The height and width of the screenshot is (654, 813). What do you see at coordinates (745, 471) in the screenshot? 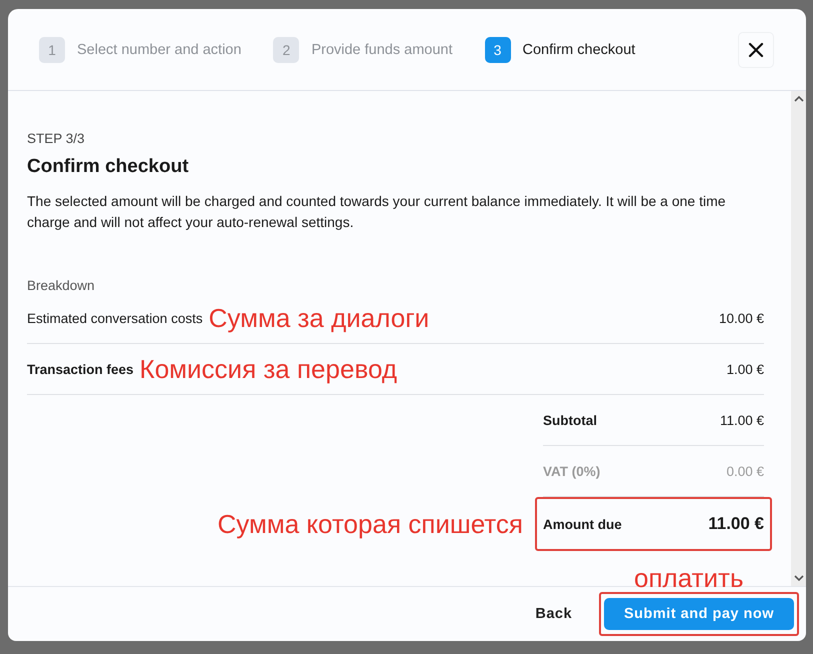
I see `summary-amount: 0.00 €` at bounding box center [745, 471].